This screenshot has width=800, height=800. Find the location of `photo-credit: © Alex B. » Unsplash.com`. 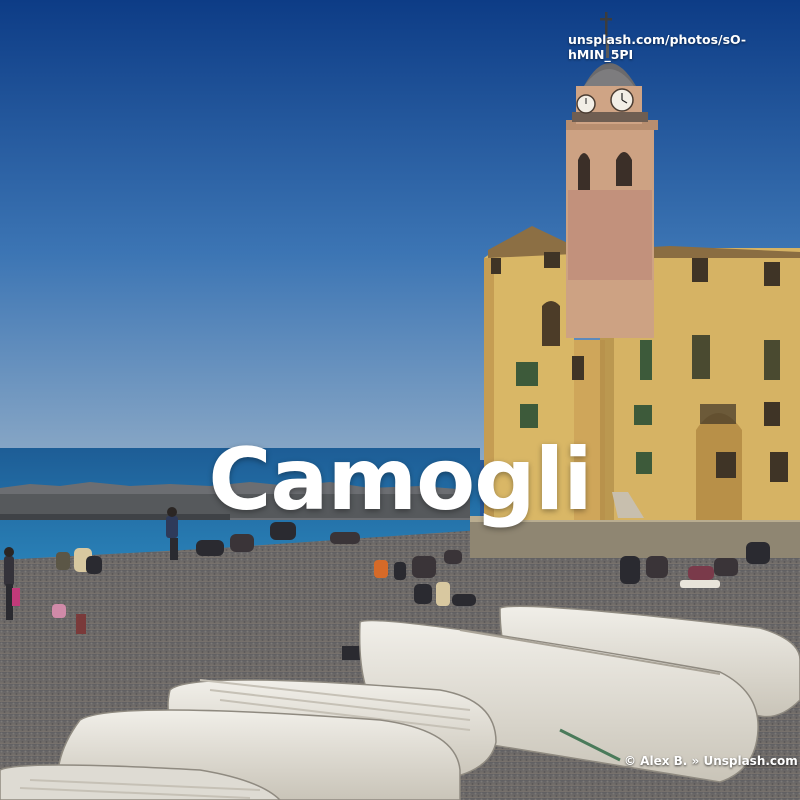

photo-credit: © Alex B. » Unsplash.com is located at coordinates (711, 761).